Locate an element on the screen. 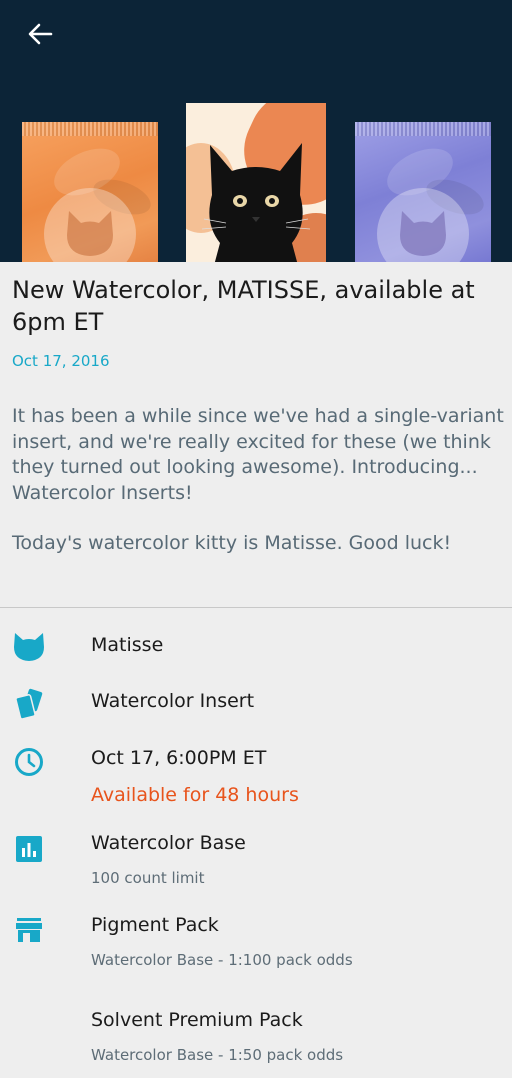 The image size is (512, 1078). divider is located at coordinates (256, 607).